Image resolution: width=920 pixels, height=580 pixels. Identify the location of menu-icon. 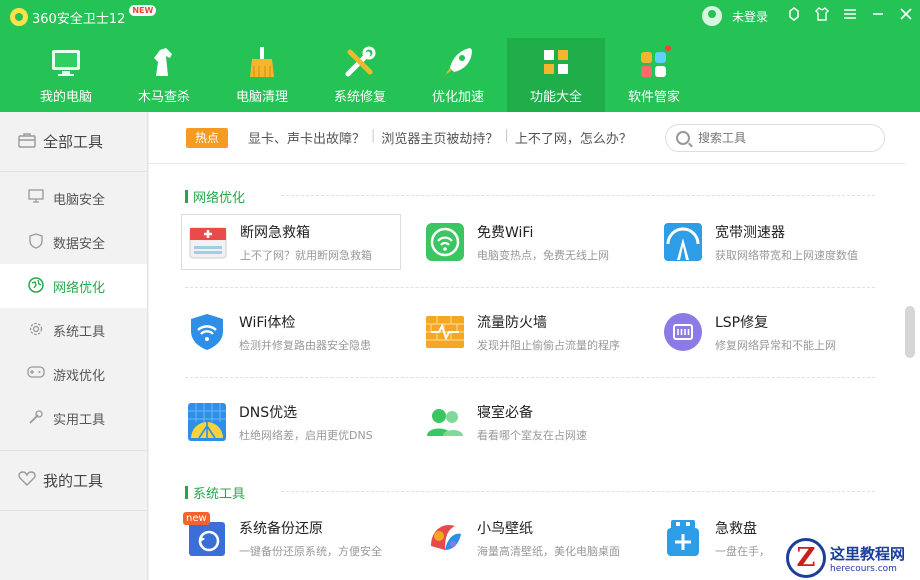
(850, 16).